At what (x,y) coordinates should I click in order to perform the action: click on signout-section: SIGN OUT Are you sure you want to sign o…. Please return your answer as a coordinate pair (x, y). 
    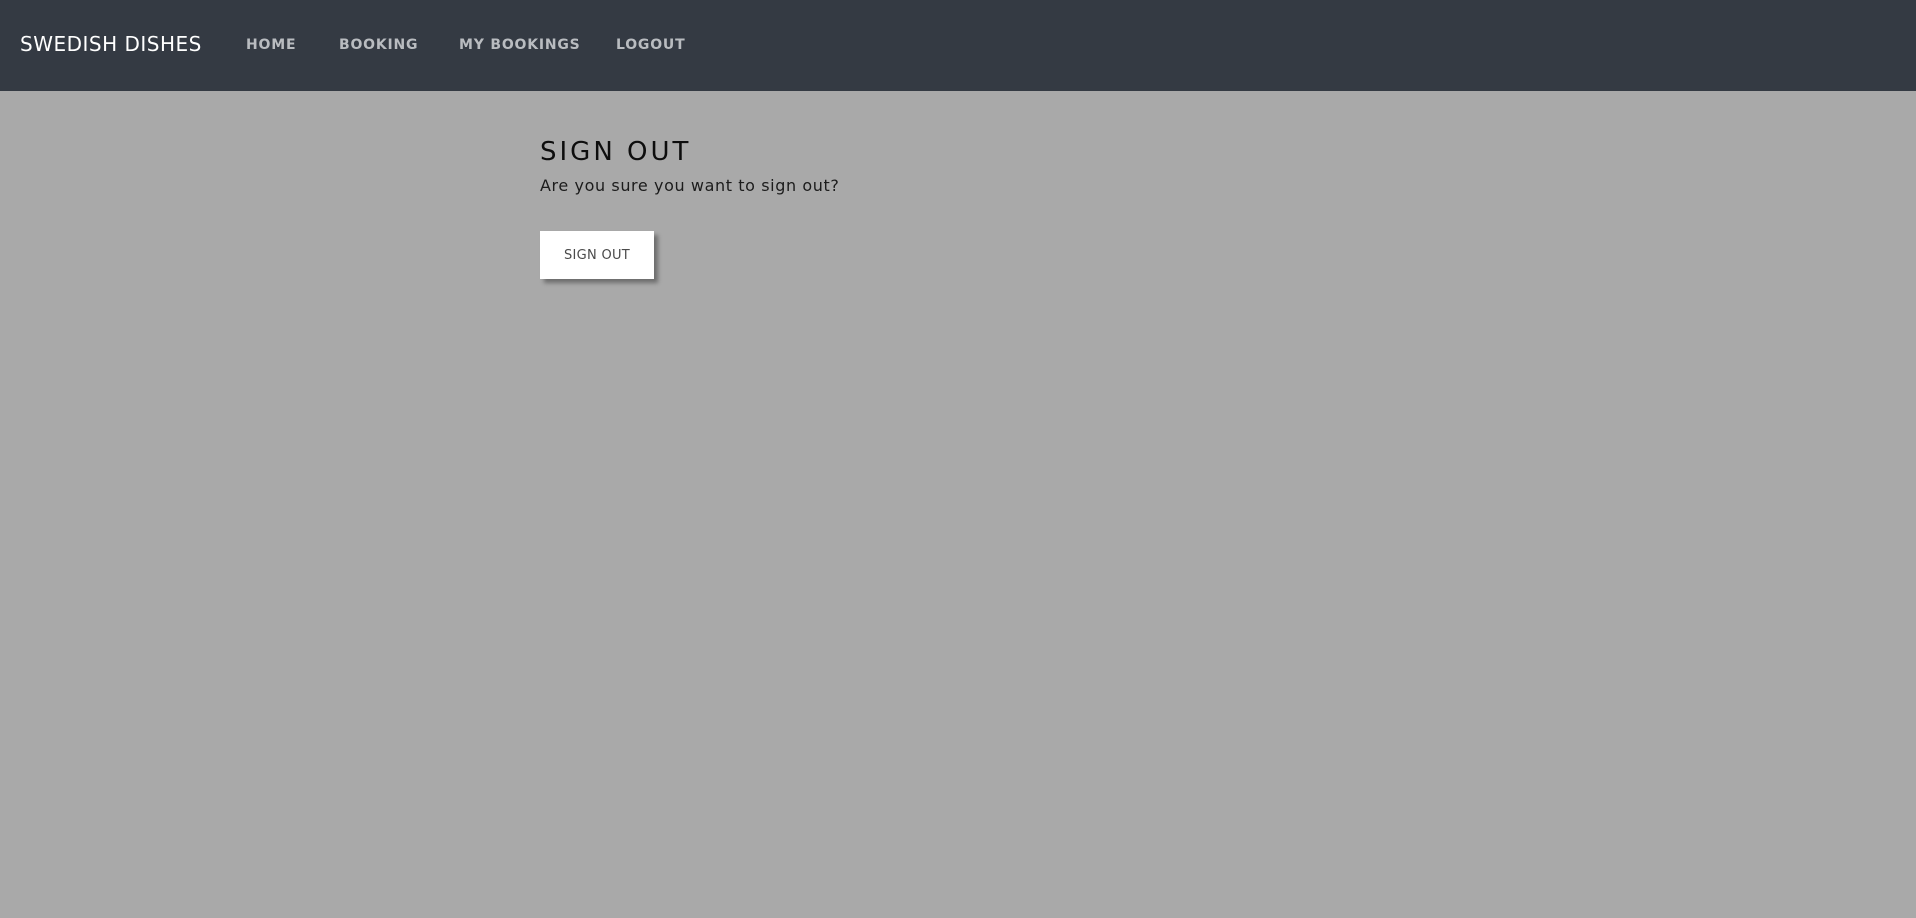
    Looking at the image, I should click on (690, 207).